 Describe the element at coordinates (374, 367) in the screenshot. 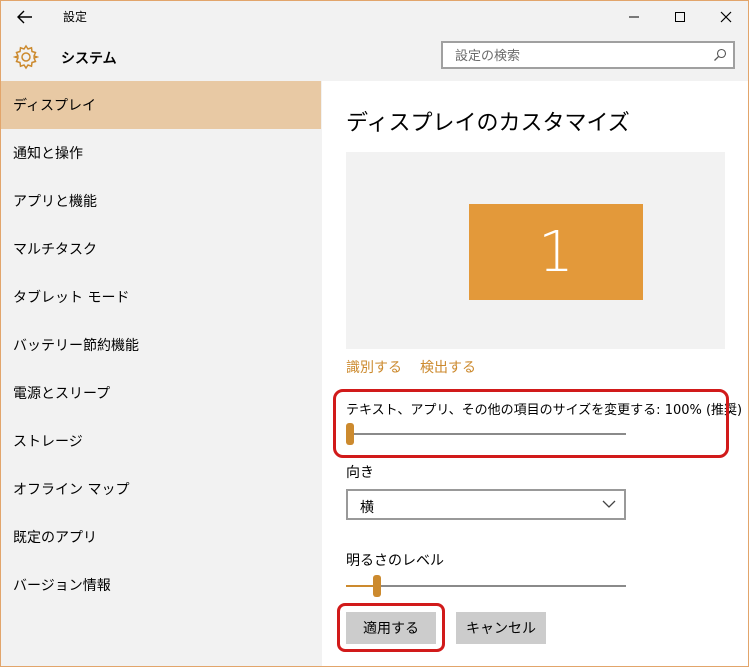

I see `identify-link: 識別する` at that location.